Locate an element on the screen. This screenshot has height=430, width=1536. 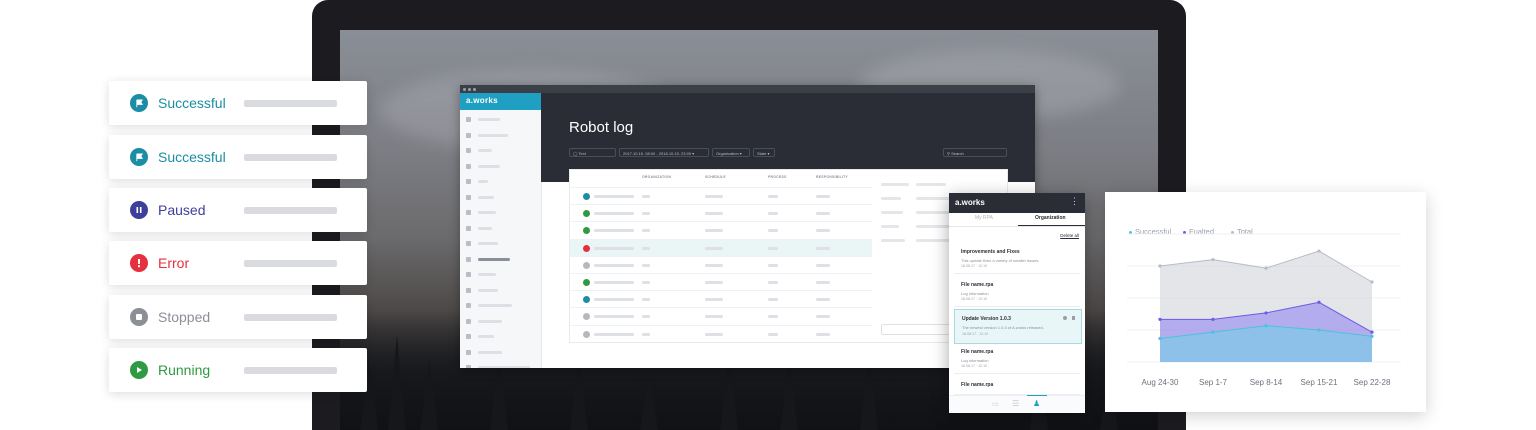
app-logo-bar: a.works is located at coordinates (500, 101).